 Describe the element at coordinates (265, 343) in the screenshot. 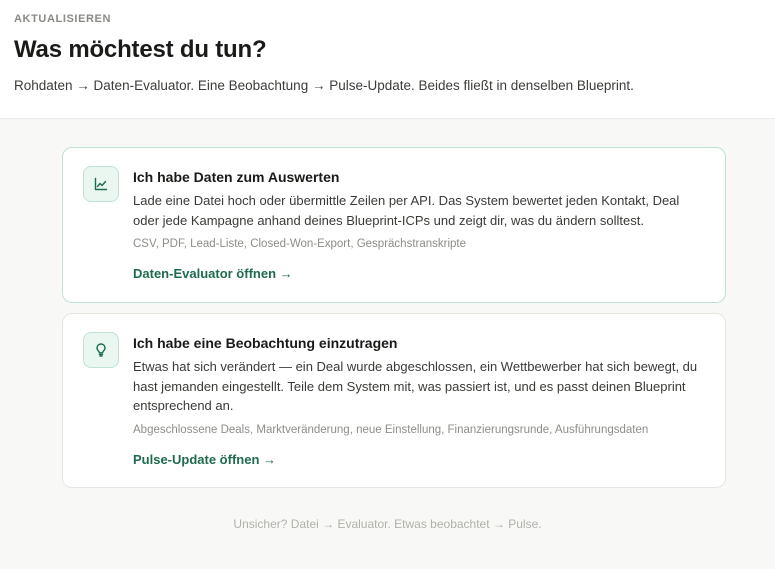

I see `option-title: Ich habe eine Beobachtung einzutragen` at that location.